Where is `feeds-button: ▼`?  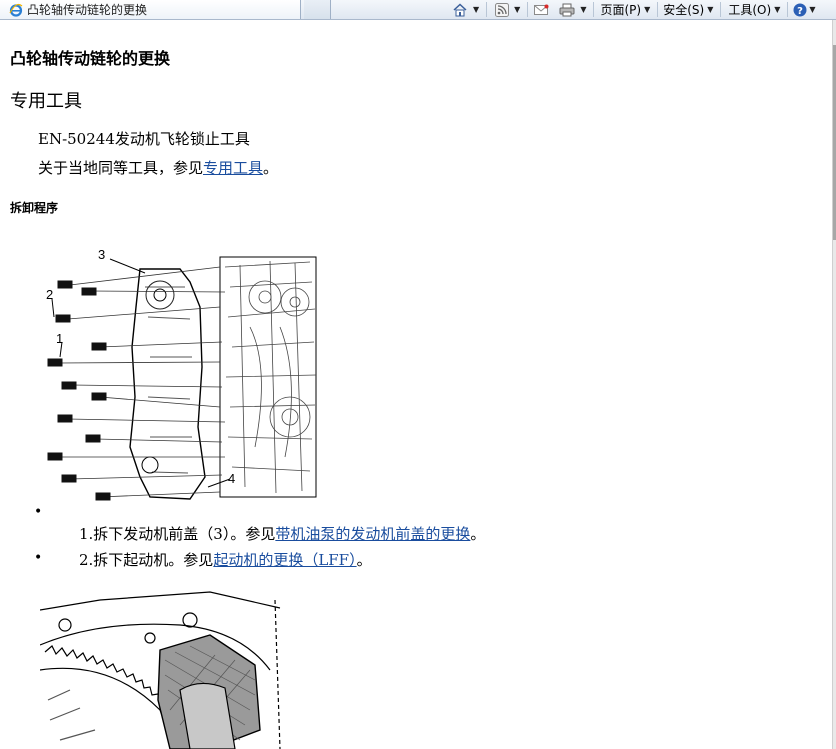
feeds-button: ▼ is located at coordinates (510, 9).